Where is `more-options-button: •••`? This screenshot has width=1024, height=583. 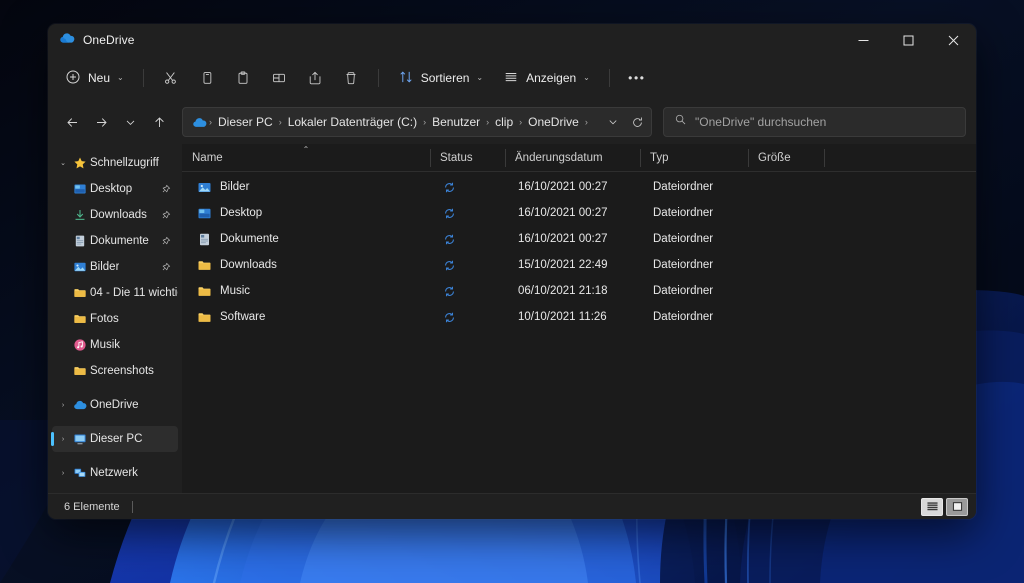
more-options-button: ••• is located at coordinates (637, 78).